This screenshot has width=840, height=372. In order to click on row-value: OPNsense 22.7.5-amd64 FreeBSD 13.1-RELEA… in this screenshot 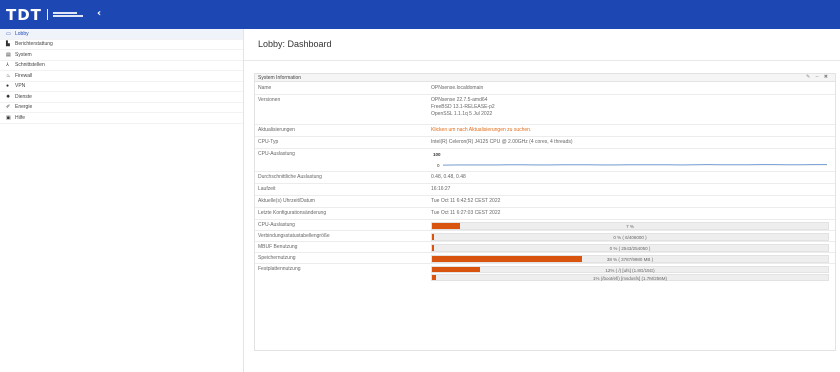, I will do `click(463, 107)`.